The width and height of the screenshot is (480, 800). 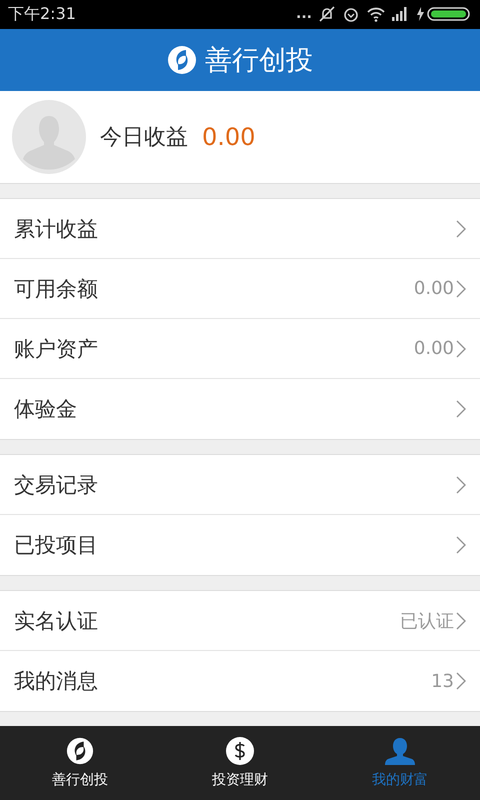 What do you see at coordinates (442, 681) in the screenshot?
I see `row-value: 13` at bounding box center [442, 681].